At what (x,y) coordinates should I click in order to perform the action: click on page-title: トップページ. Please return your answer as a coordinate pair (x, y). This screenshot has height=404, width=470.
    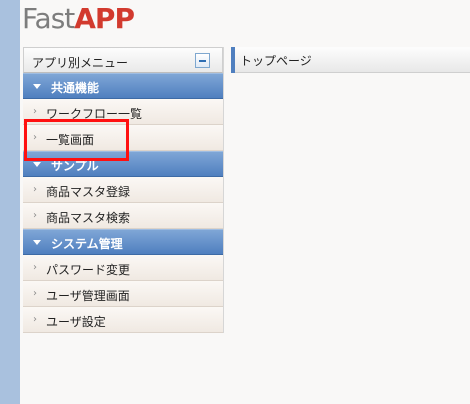
    Looking at the image, I should click on (276, 61).